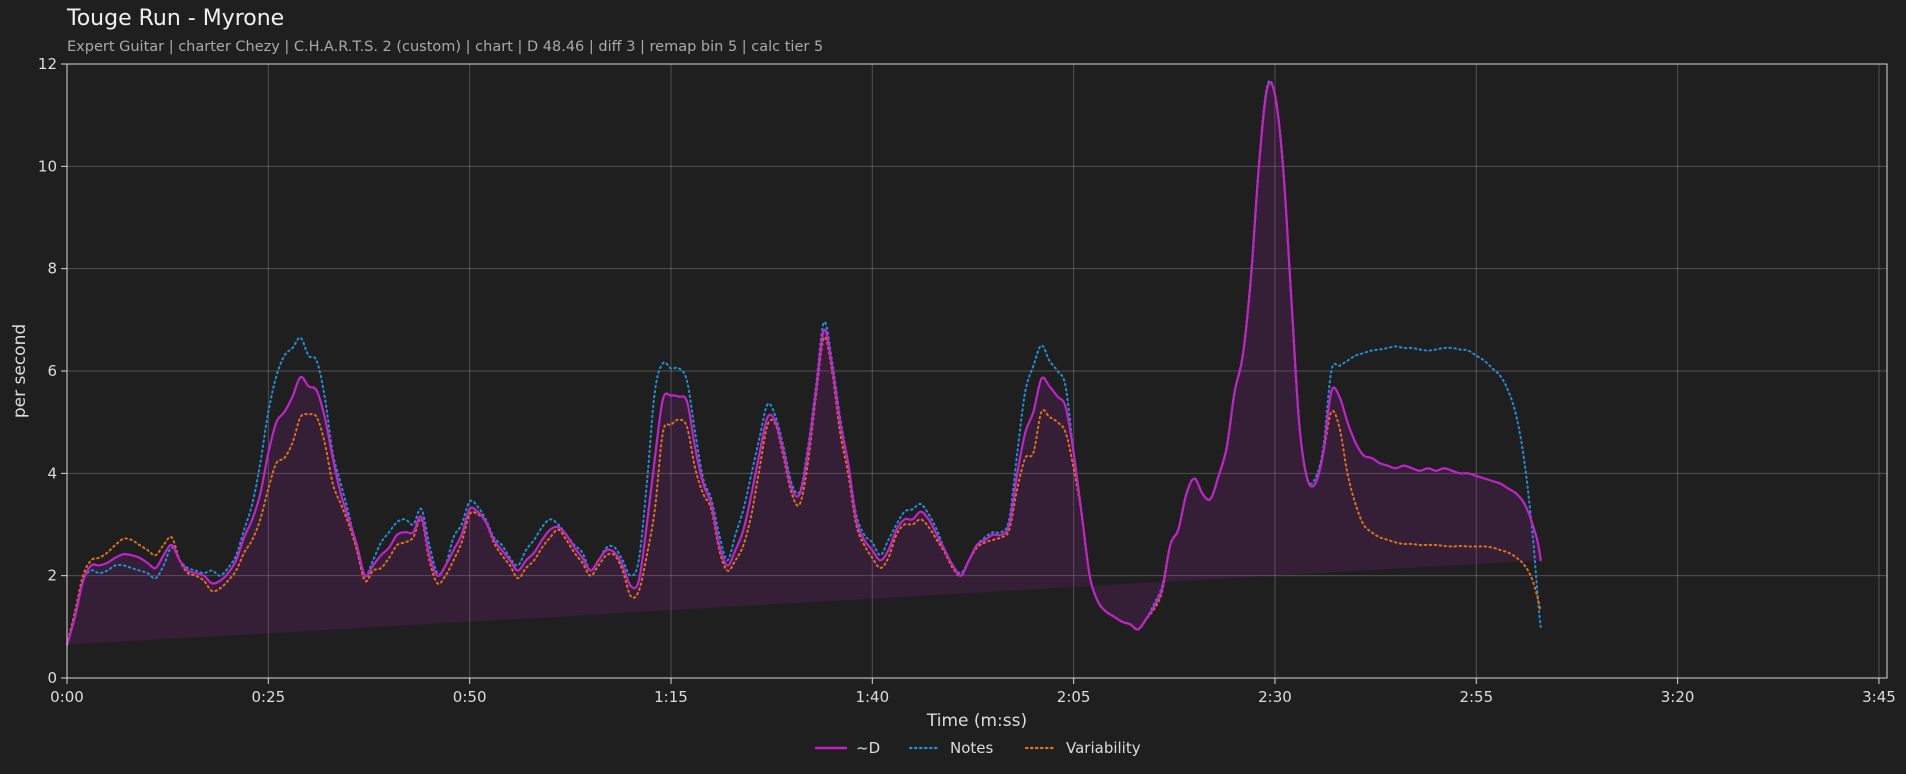 This screenshot has width=1906, height=774. I want to click on x-axis-label: Time (m:ss), so click(976, 721).